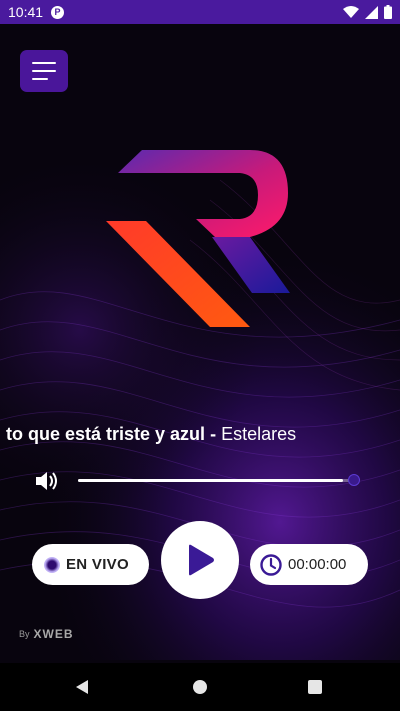 The height and width of the screenshot is (711, 400). I want to click on signal-icon, so click(371, 12).